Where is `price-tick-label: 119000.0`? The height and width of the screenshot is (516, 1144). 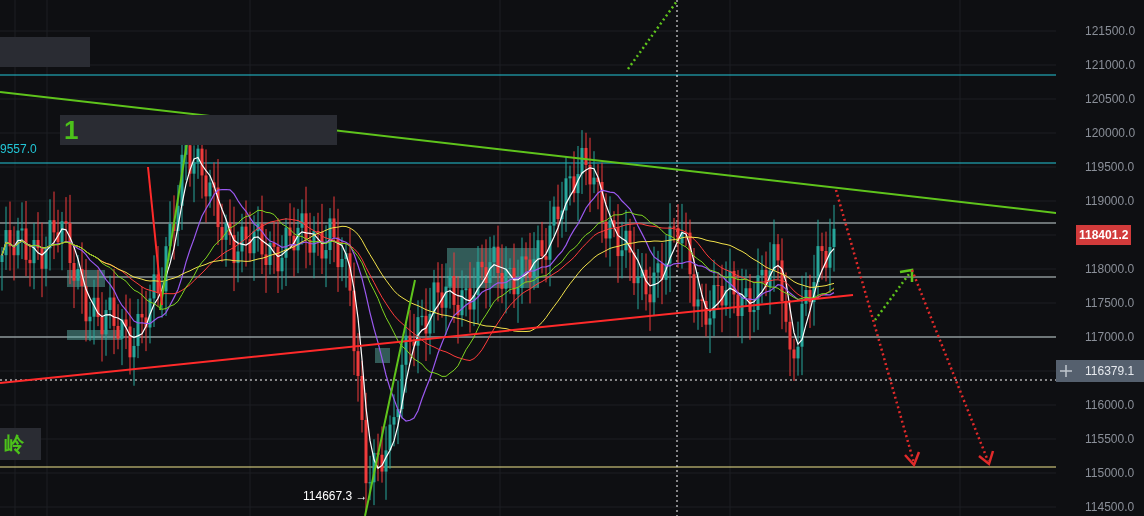
price-tick-label: 119000.0 is located at coordinates (1109, 201).